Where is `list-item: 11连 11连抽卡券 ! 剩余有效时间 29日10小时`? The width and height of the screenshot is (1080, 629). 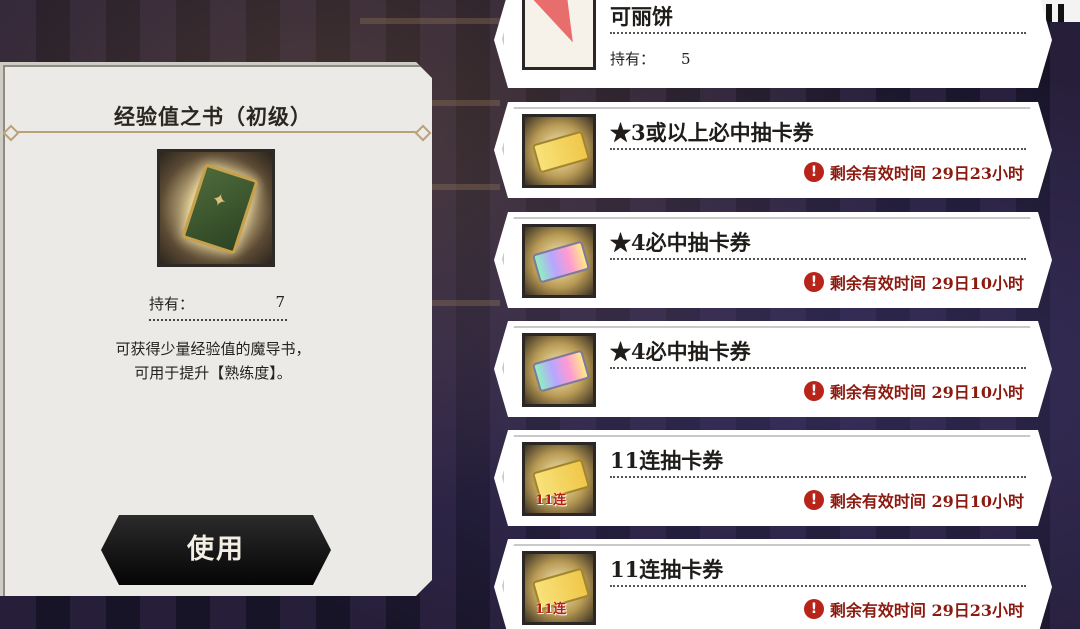
list-item: 11连 11连抽卡券 ! 剩余有效时间 29日10小时 is located at coordinates (773, 478).